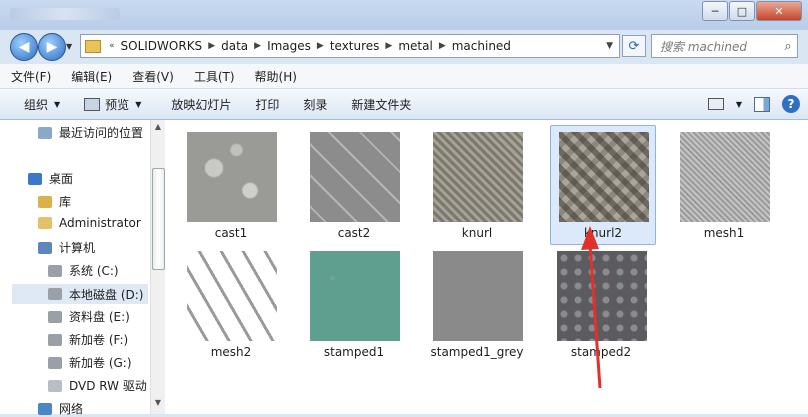  What do you see at coordinates (715, 104) in the screenshot?
I see `change-view-icon` at bounding box center [715, 104].